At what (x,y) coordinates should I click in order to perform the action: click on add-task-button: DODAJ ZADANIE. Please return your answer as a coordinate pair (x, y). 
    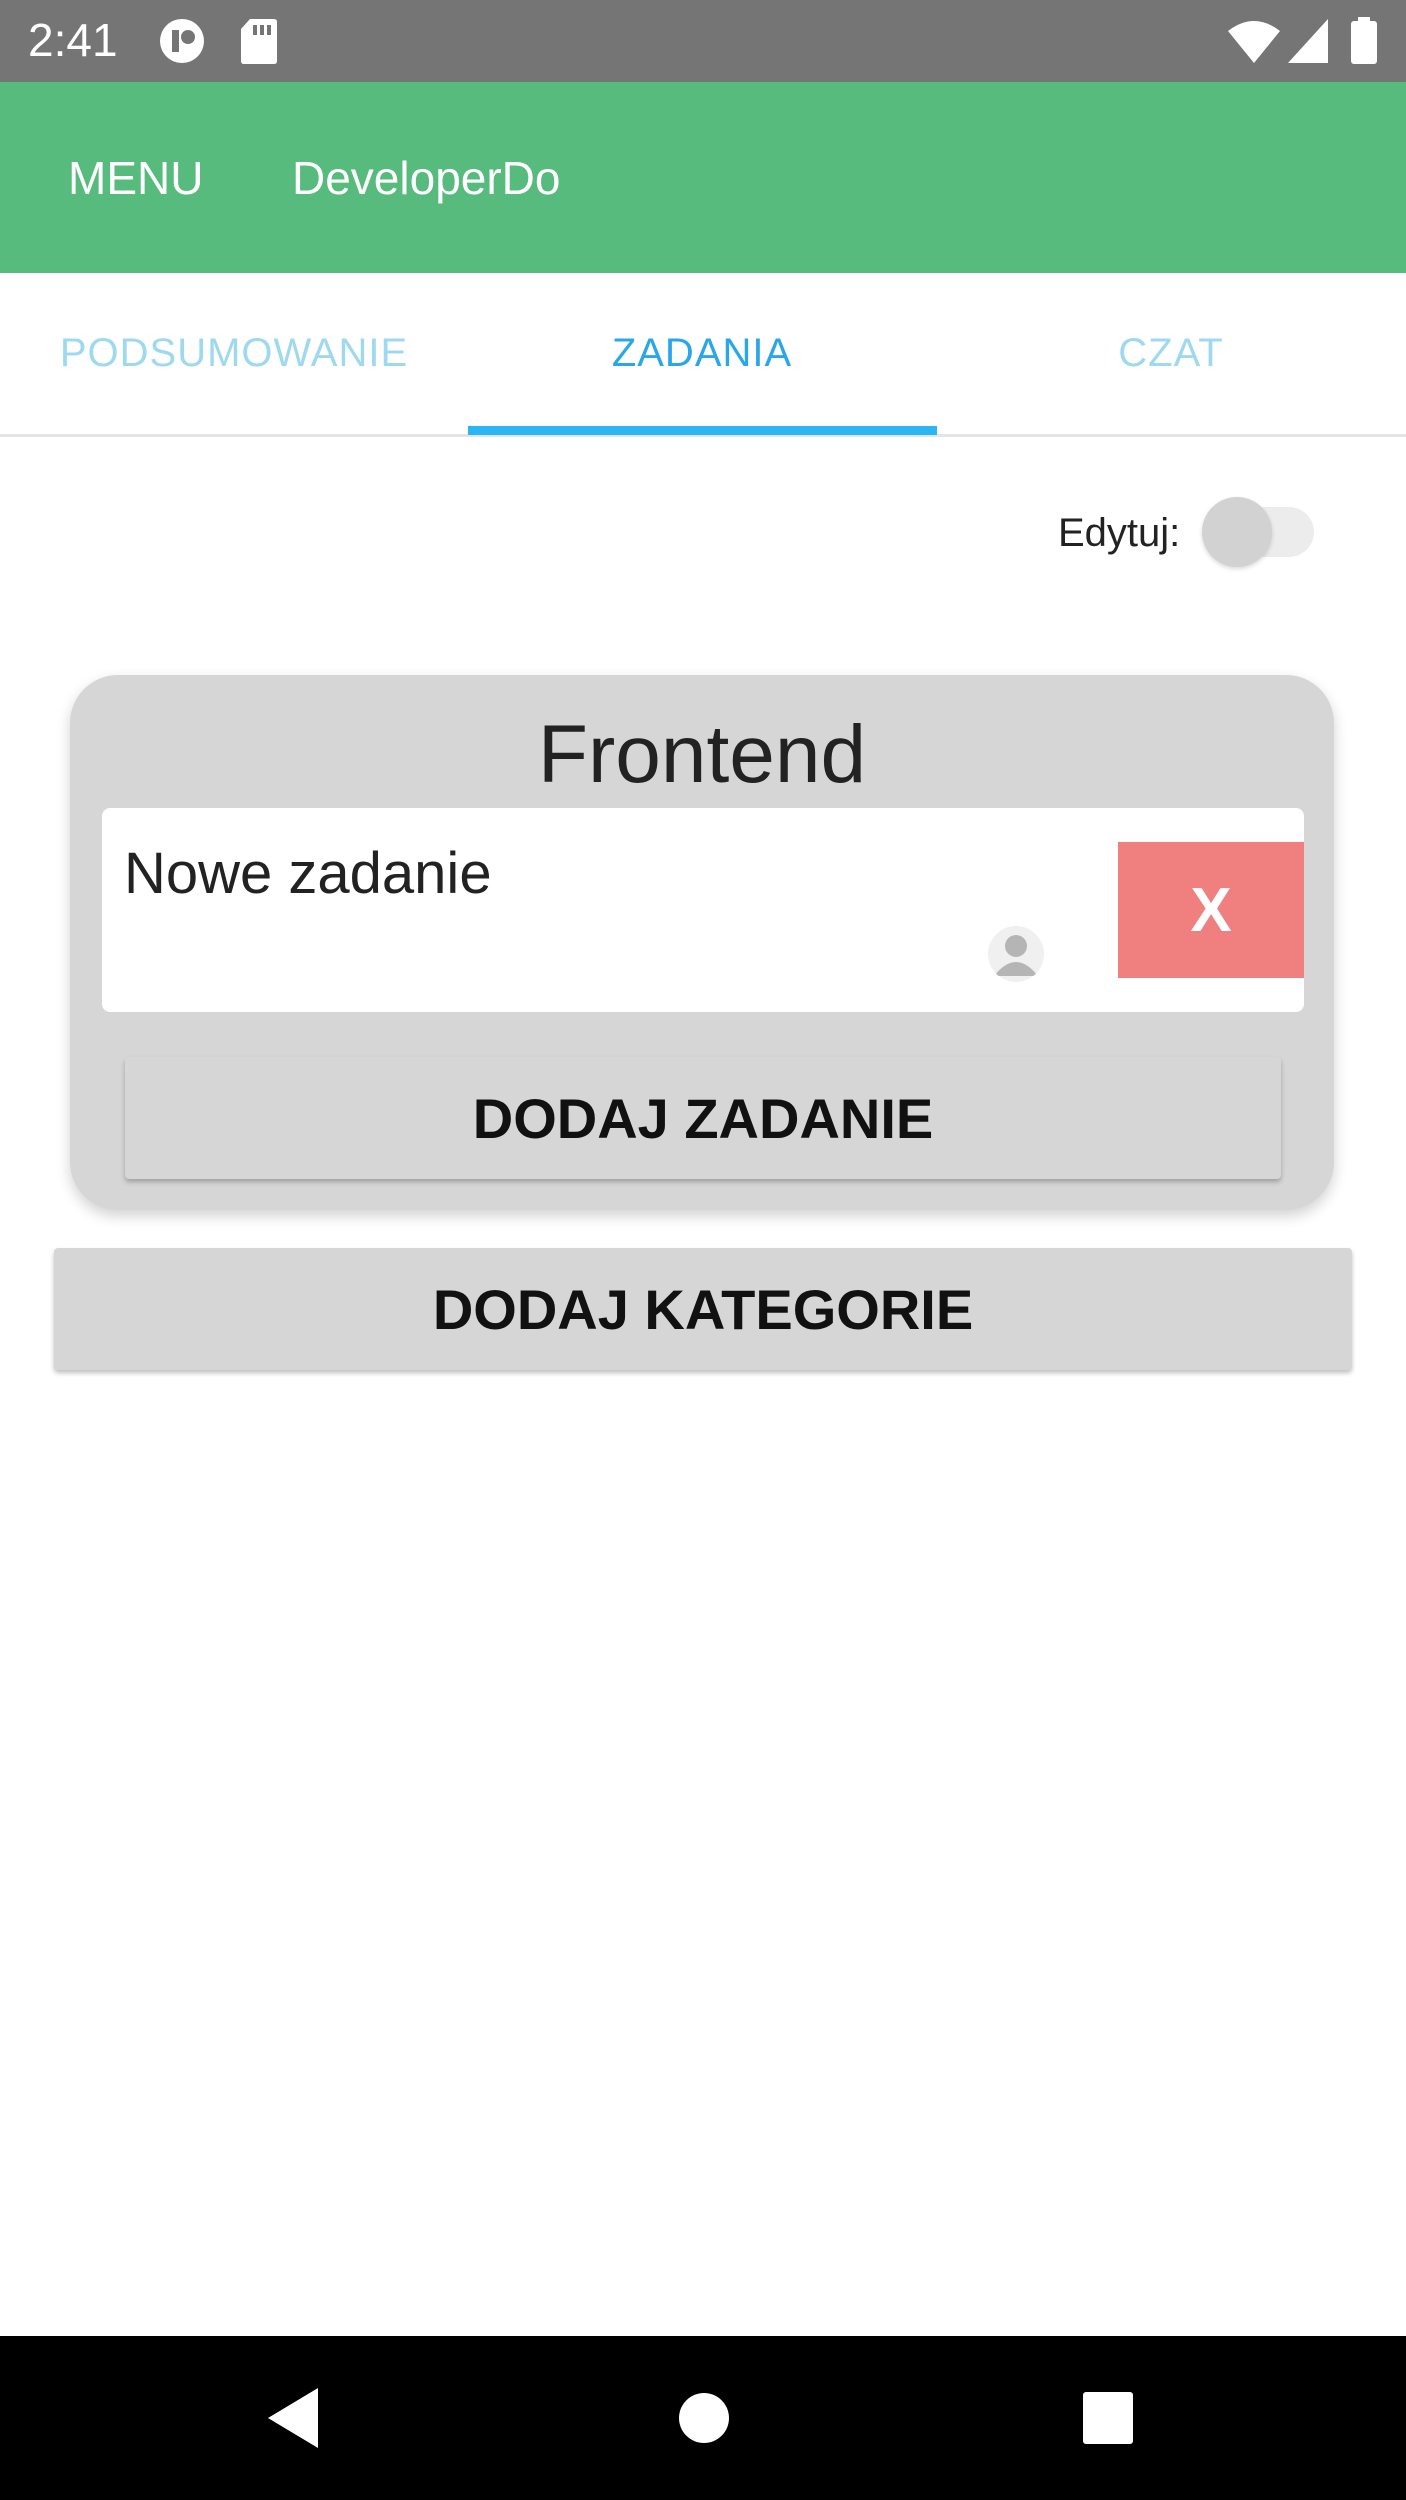
    Looking at the image, I should click on (703, 1118).